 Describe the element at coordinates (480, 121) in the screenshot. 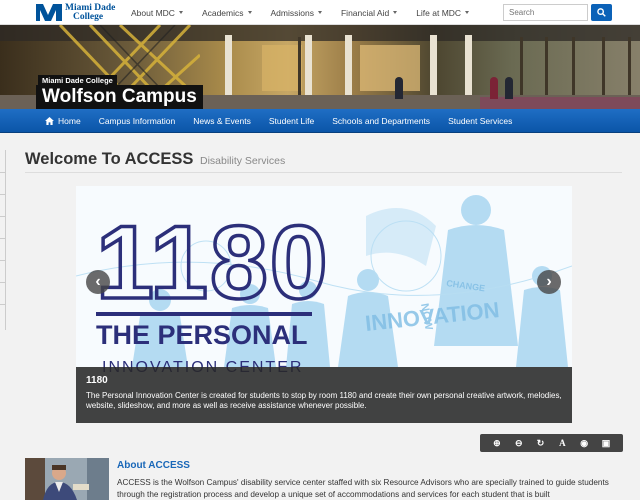

I see `campus-nav-student-services: Student Services` at that location.